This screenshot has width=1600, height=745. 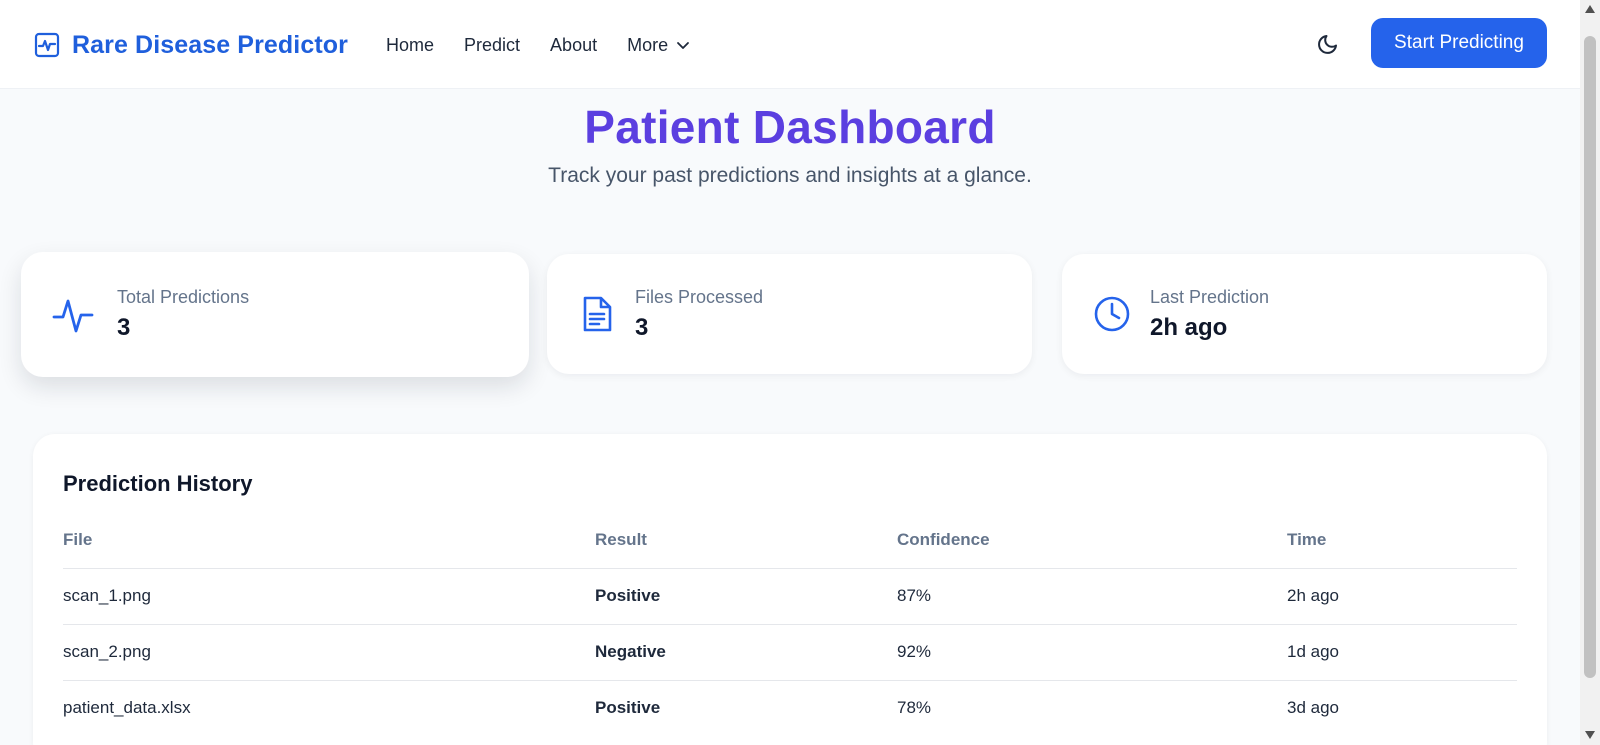 What do you see at coordinates (1459, 43) in the screenshot?
I see `start-predicting-button: Start Predicting` at bounding box center [1459, 43].